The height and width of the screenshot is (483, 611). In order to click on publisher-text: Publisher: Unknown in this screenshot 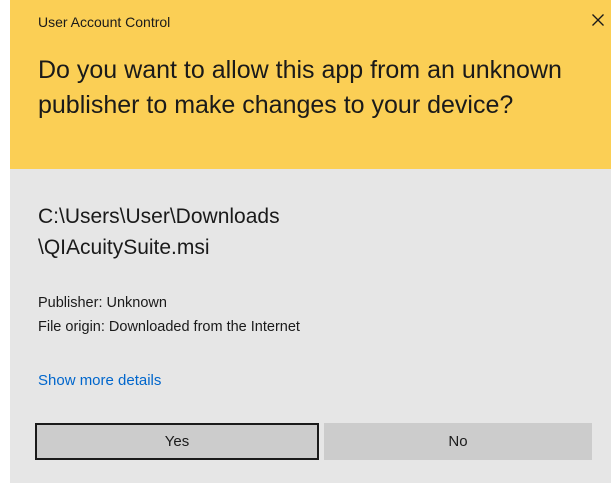, I will do `click(102, 303)`.